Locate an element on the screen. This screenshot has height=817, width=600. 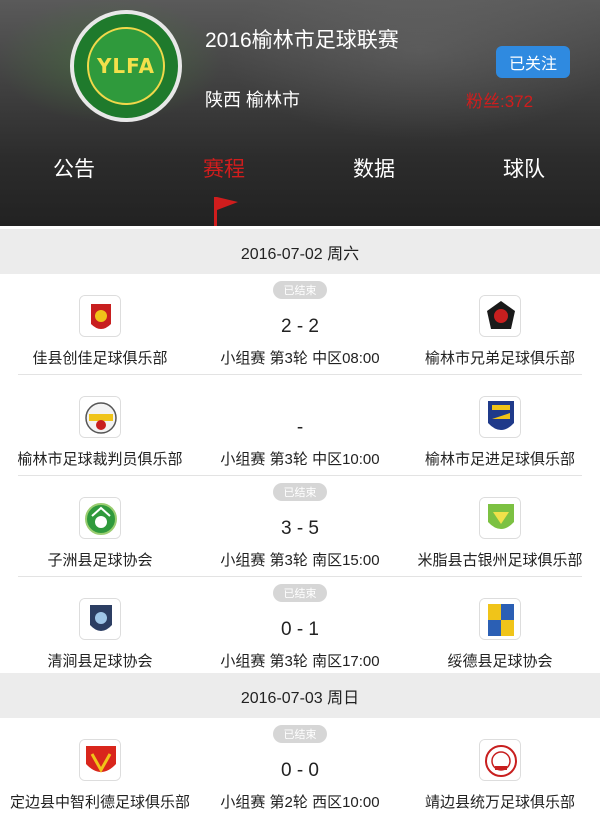
home-team-name: 定边县中智利德足球俱乐部 is located at coordinates (99, 802).